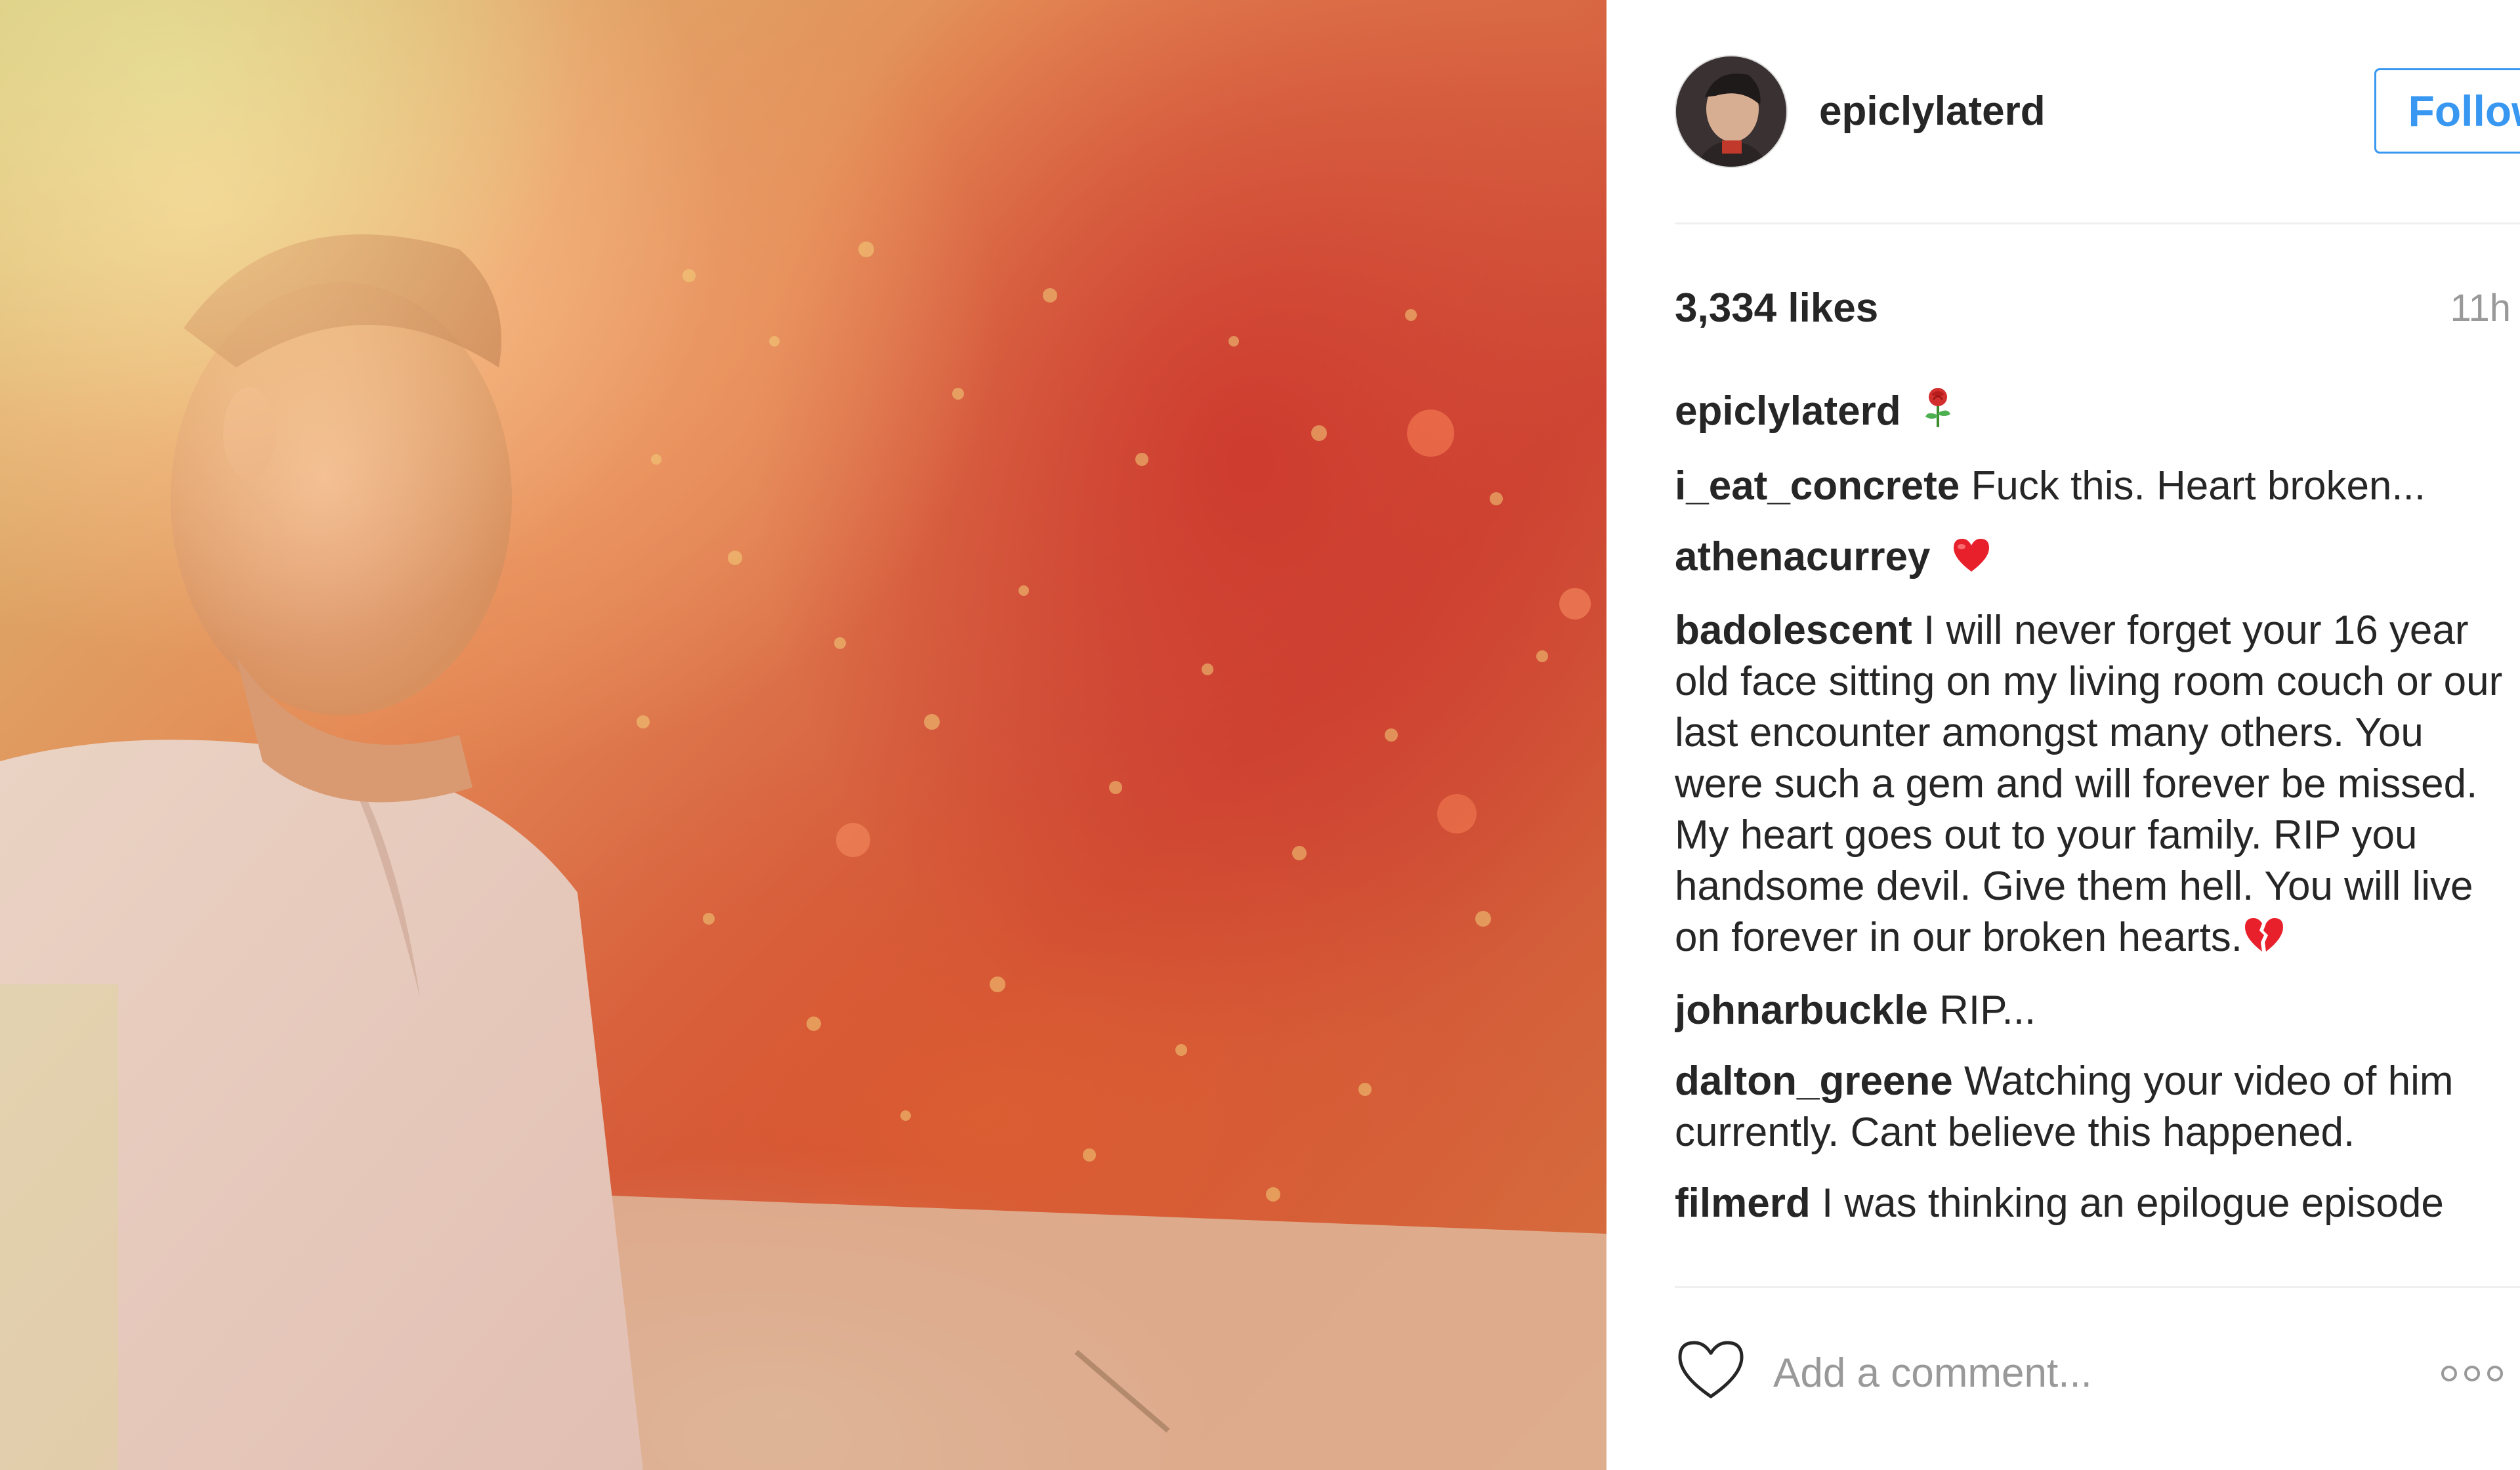 This screenshot has height=1470, width=2520. I want to click on heart-outline-icon, so click(1711, 1369).